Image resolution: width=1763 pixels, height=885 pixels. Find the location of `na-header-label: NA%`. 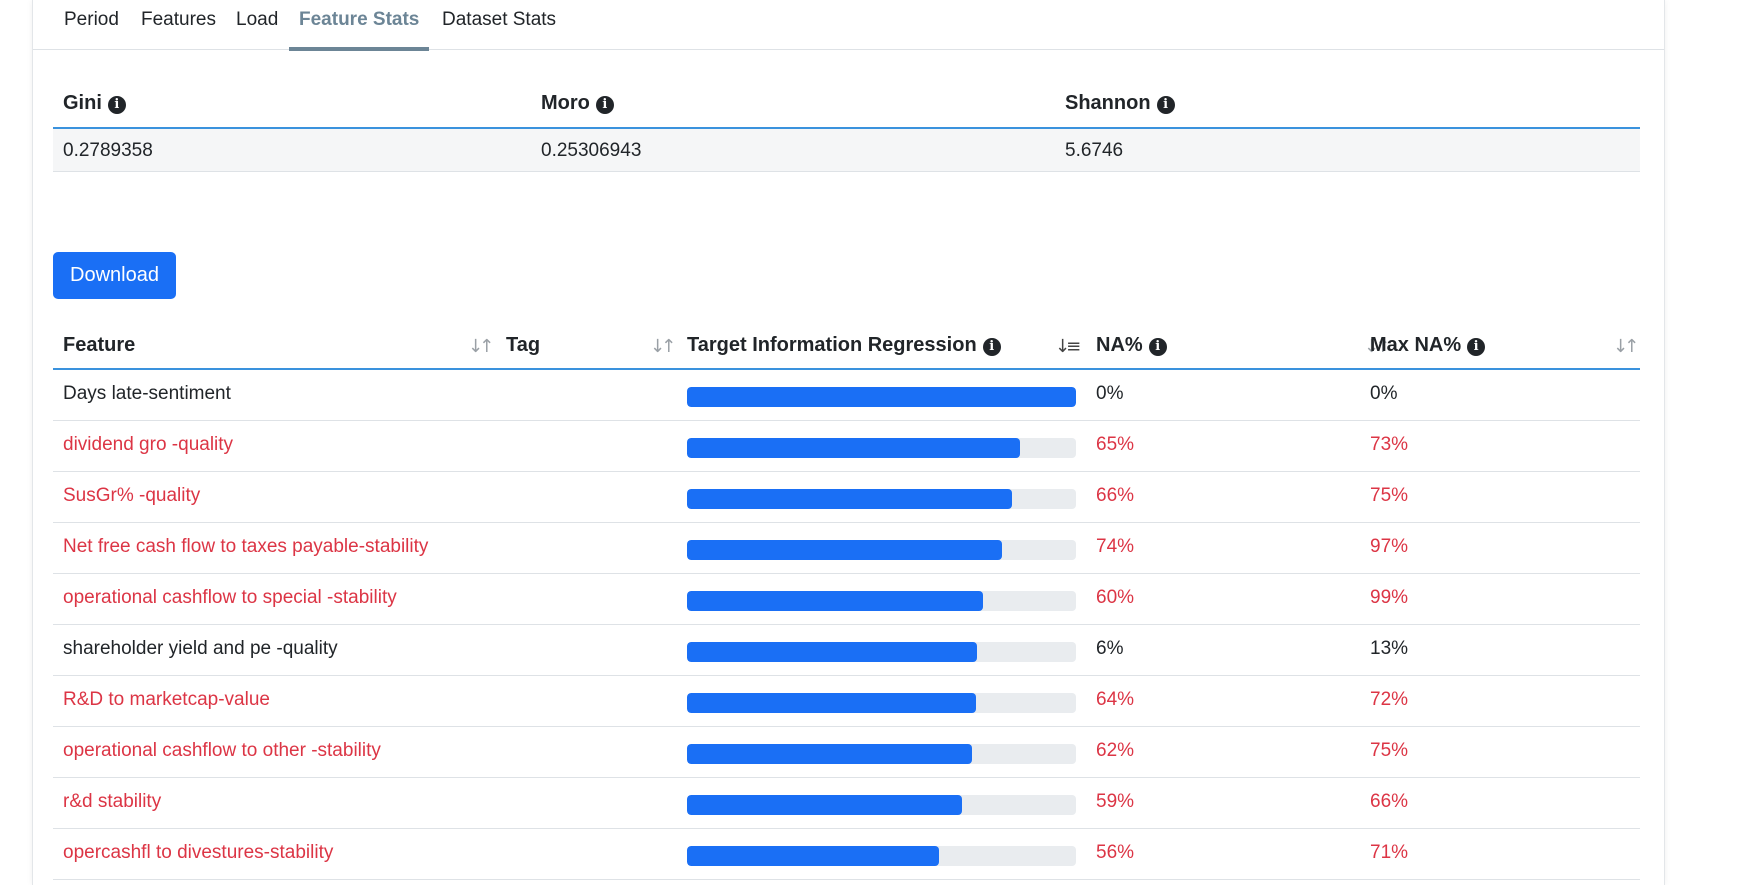

na-header-label: NA% is located at coordinates (1119, 345).